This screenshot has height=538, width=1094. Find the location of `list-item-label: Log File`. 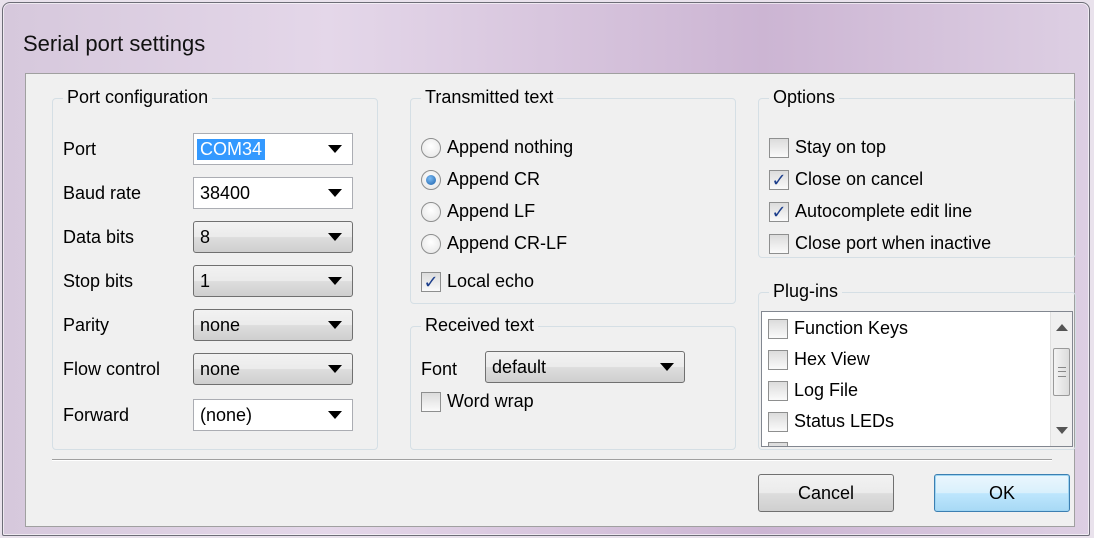

list-item-label: Log File is located at coordinates (826, 390).